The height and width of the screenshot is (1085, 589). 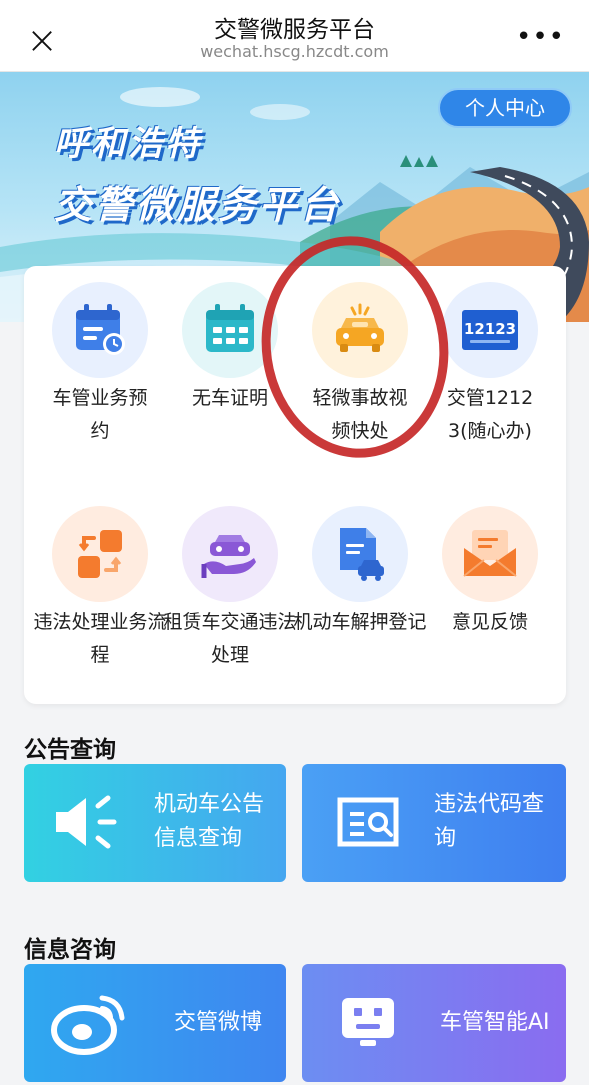 I want to click on document-car-icon, so click(x=360, y=554).